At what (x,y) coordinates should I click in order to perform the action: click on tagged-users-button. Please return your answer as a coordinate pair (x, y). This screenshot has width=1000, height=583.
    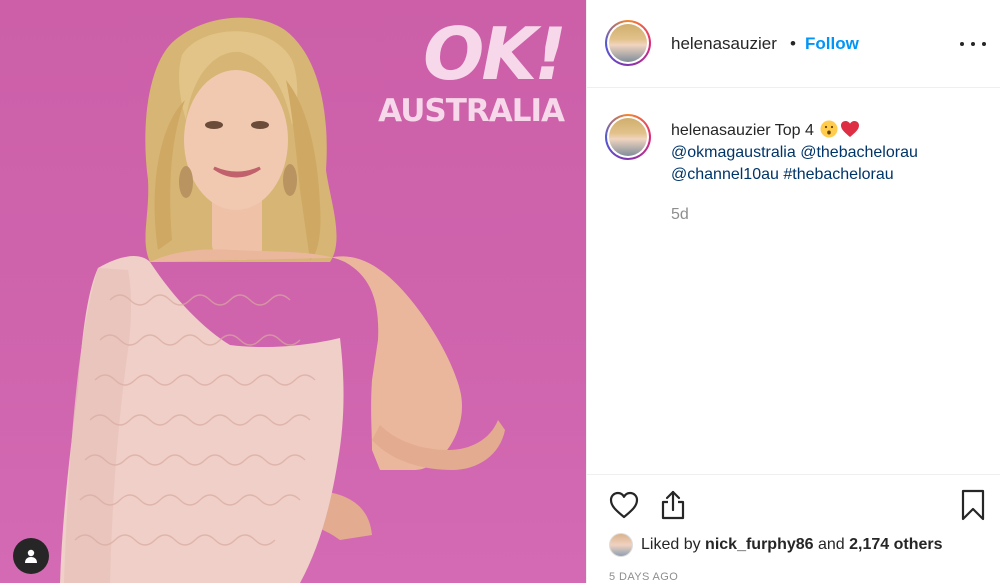
    Looking at the image, I should click on (31, 556).